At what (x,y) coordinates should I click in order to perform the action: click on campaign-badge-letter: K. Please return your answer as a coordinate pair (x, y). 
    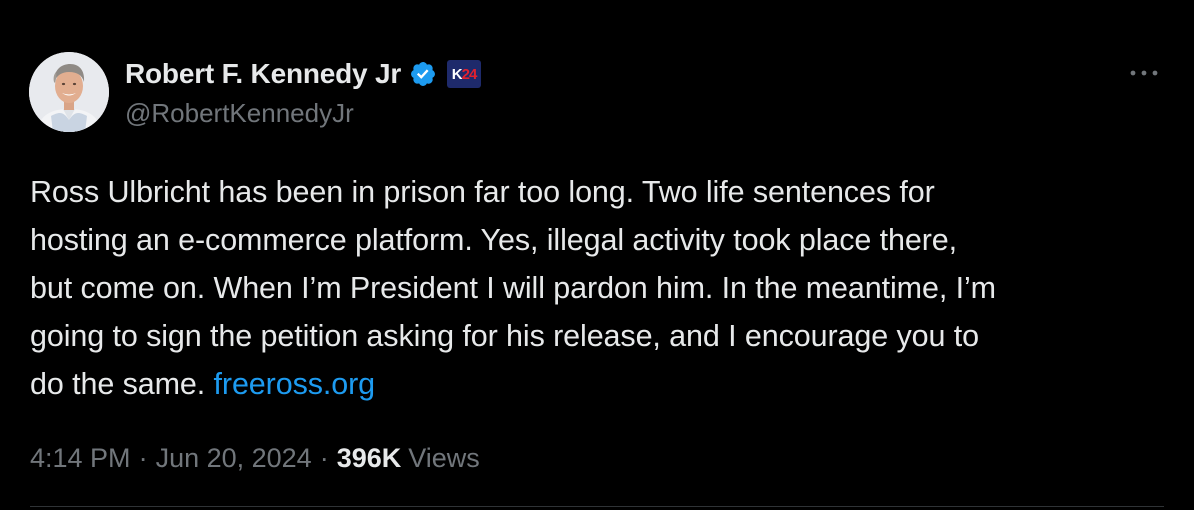
    Looking at the image, I should click on (457, 74).